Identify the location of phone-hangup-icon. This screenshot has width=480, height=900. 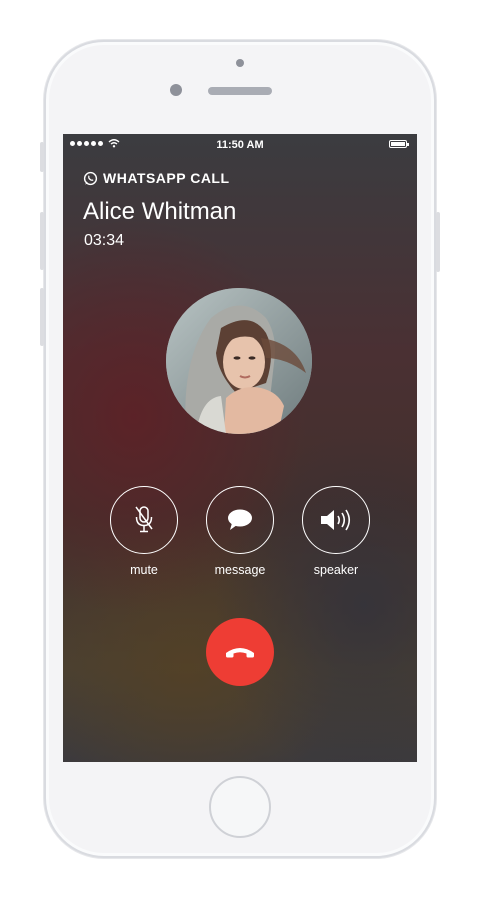
(240, 653).